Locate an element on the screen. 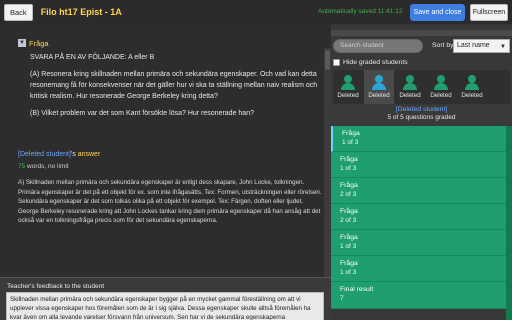 The height and width of the screenshot is (320, 512). sidebar-top-strip is located at coordinates (421, 33).